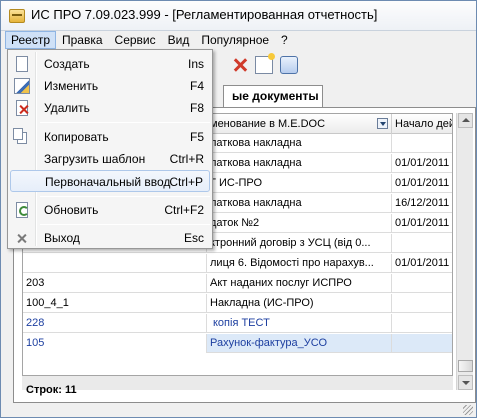 This screenshot has height=418, width=477. Describe the element at coordinates (67, 108) in the screenshot. I see `menu-item-label: Удалить` at that location.